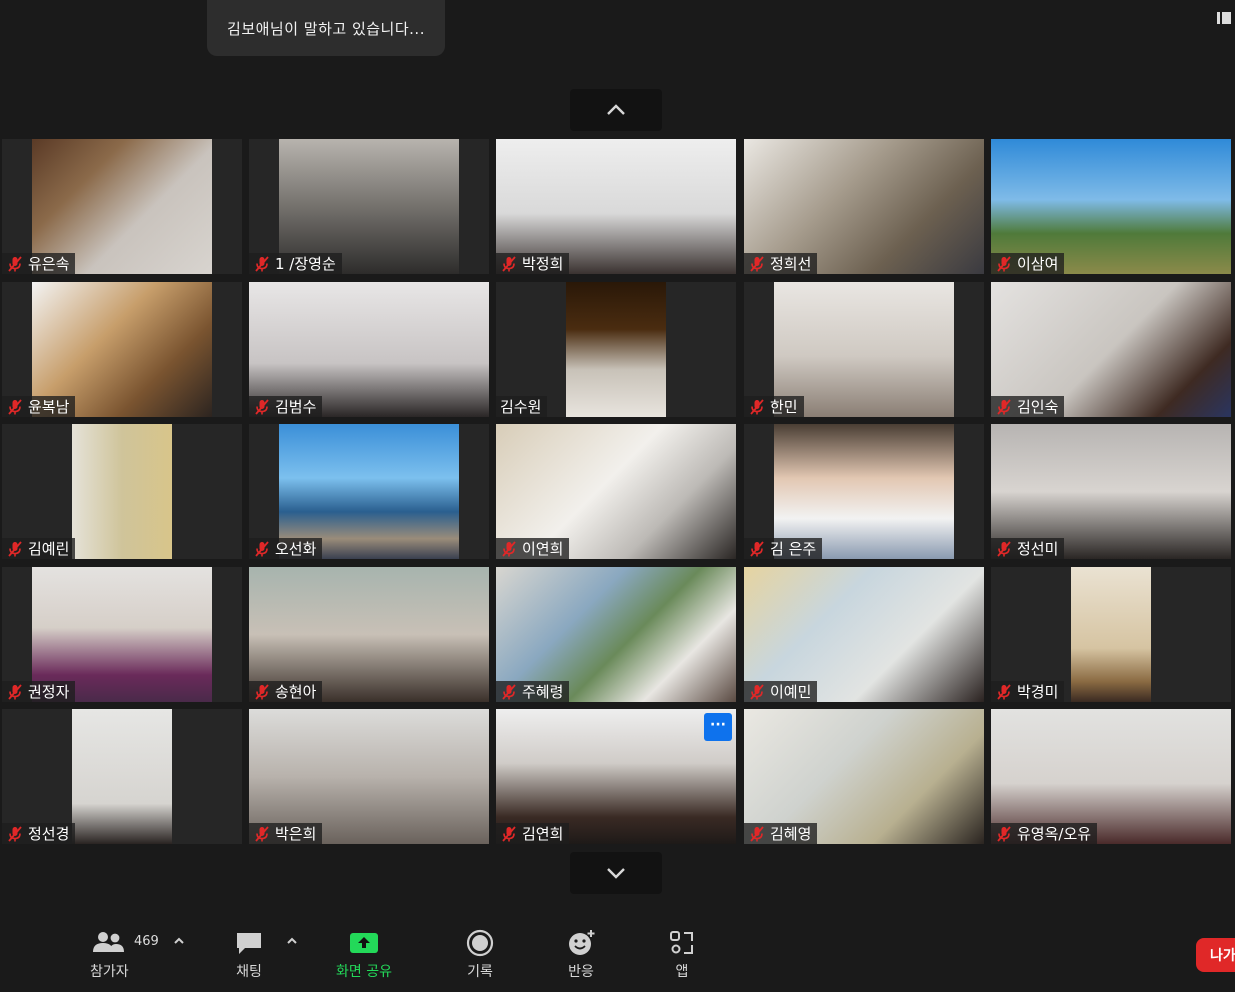  I want to click on participant-name: 정희선, so click(791, 264).